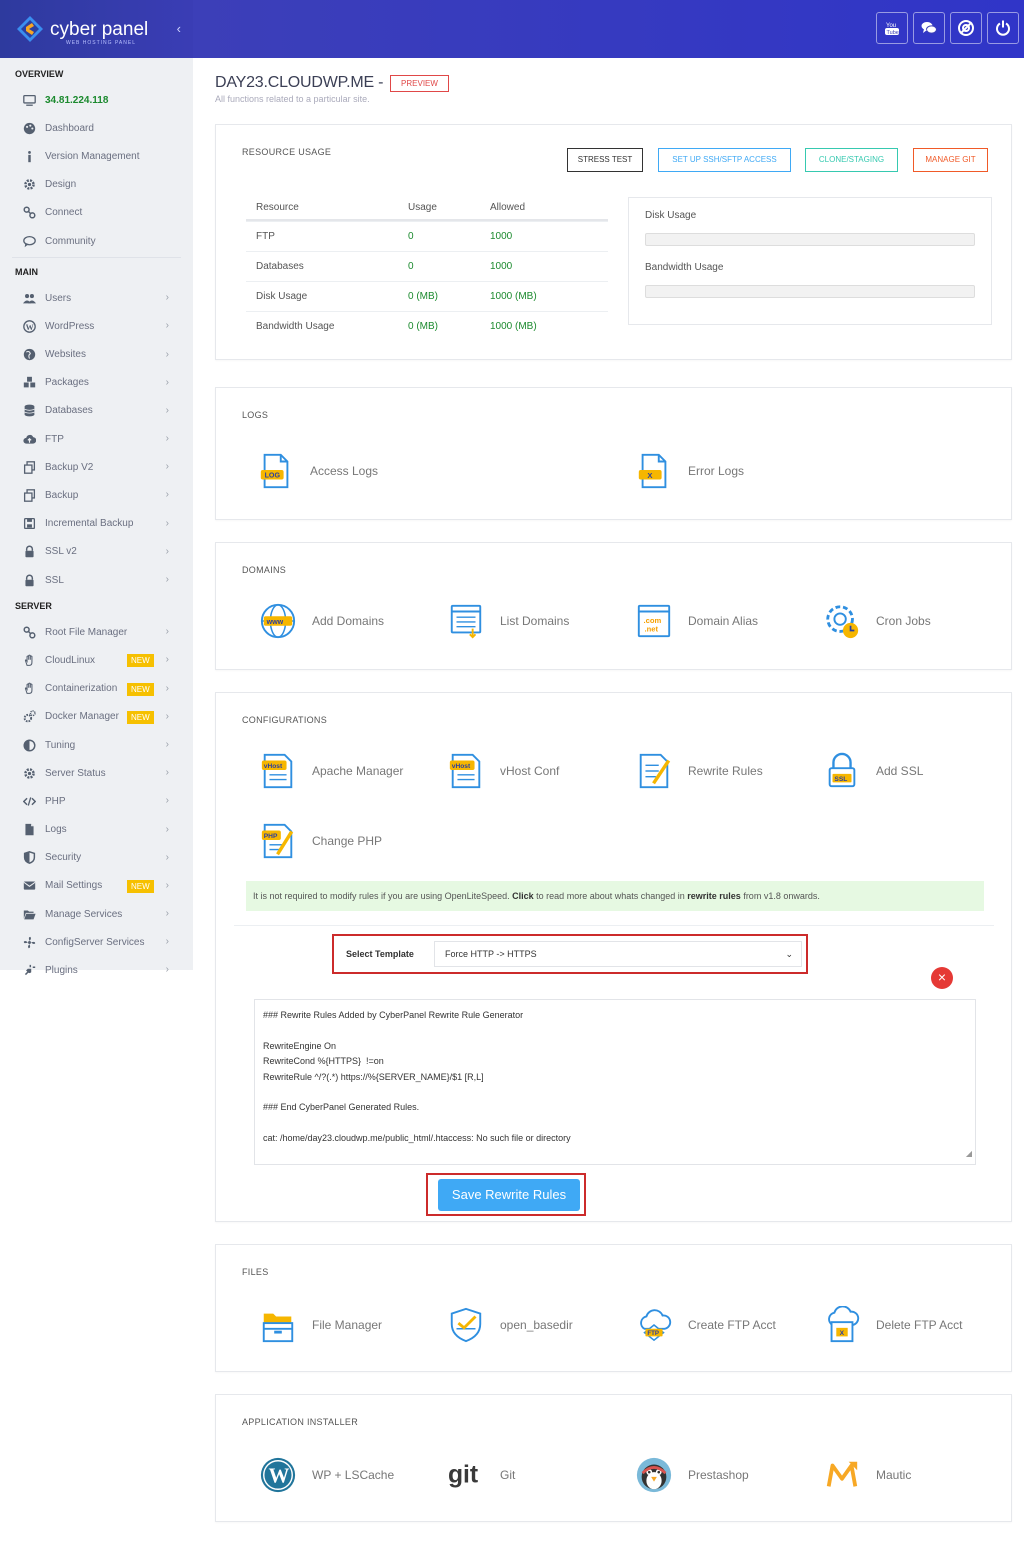 The image size is (1024, 1559). What do you see at coordinates (842, 1475) in the screenshot?
I see `mautic-logo-icon` at bounding box center [842, 1475].